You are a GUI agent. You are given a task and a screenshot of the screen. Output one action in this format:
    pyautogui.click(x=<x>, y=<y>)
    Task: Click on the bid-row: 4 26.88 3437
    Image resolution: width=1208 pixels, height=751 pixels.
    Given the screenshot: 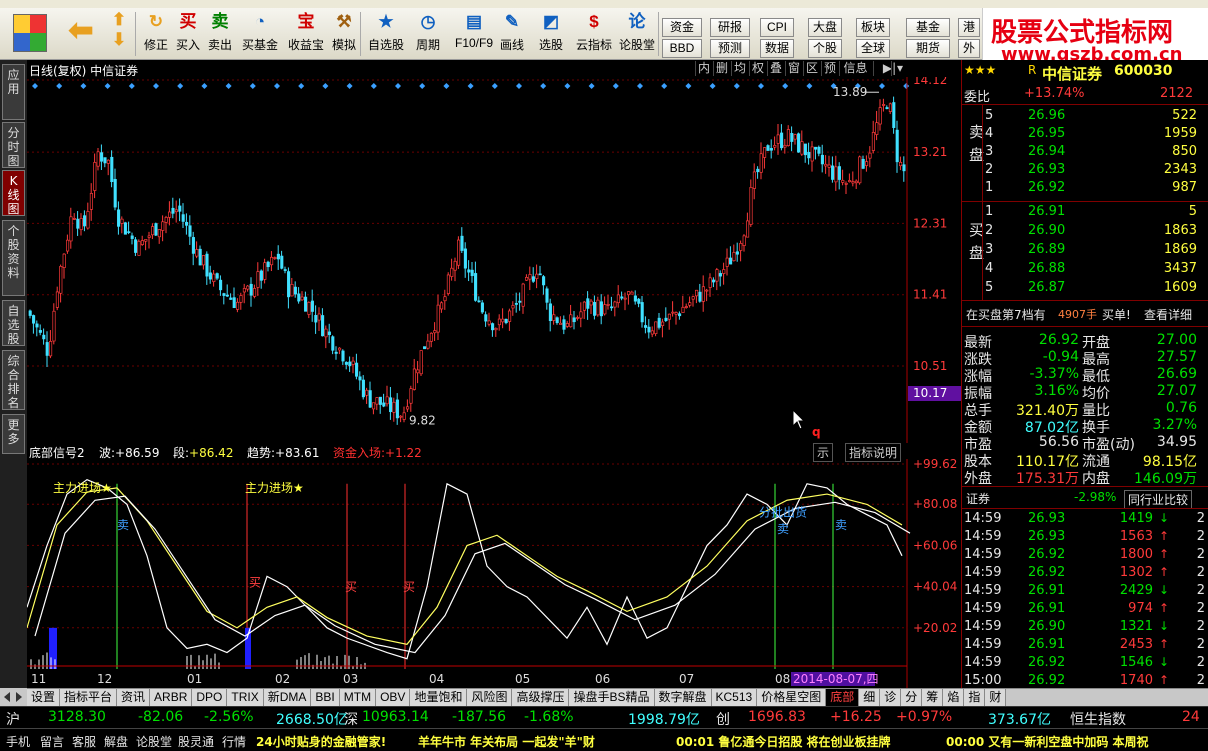 What is the action you would take?
    pyautogui.click(x=1085, y=269)
    